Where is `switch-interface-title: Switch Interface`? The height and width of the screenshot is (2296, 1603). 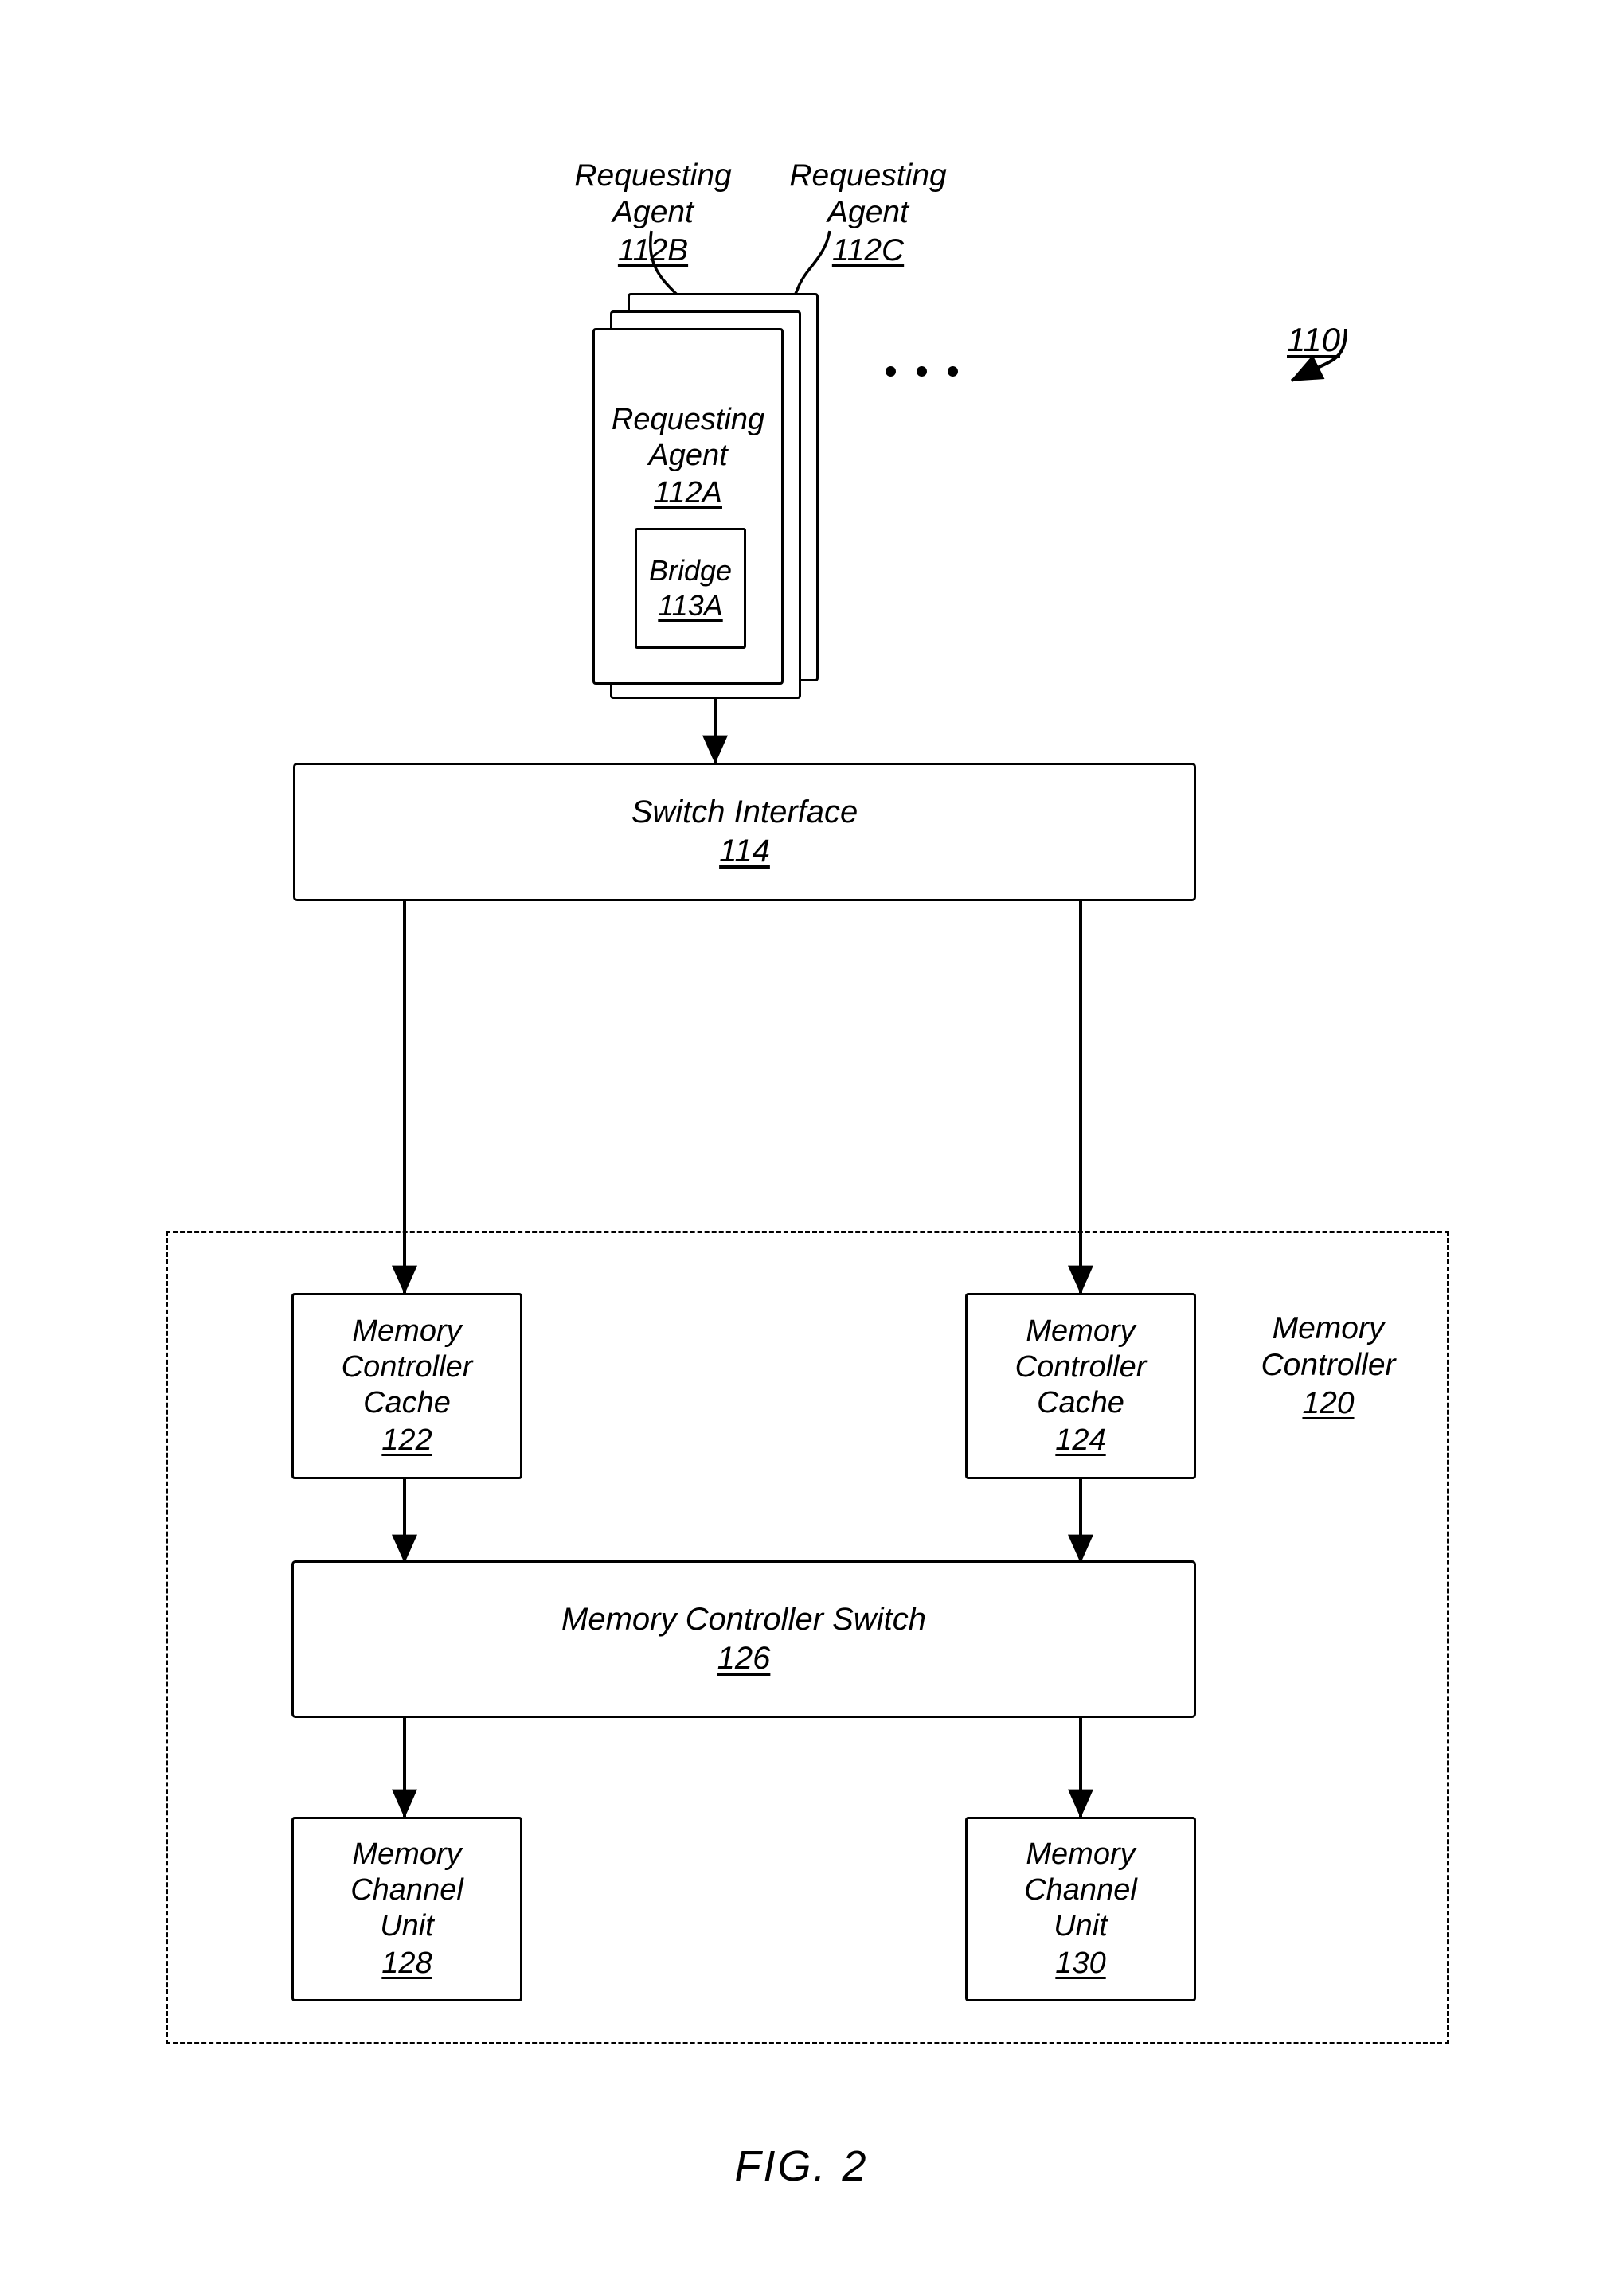 switch-interface-title: Switch Interface is located at coordinates (745, 812).